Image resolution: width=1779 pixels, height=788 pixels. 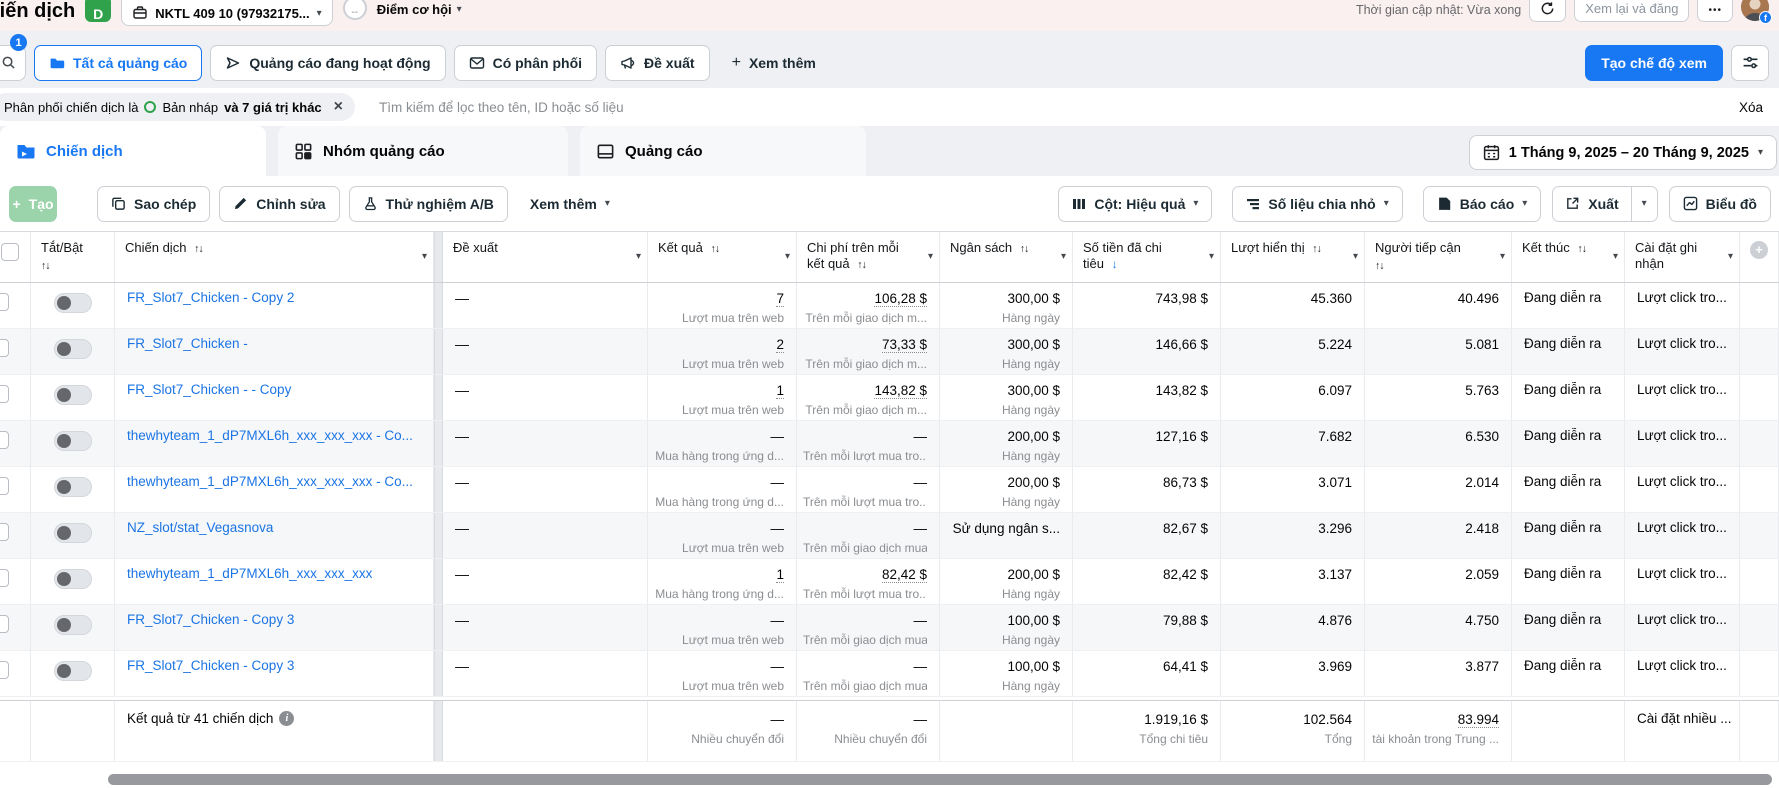 What do you see at coordinates (287, 718) in the screenshot?
I see `info-icon: i` at bounding box center [287, 718].